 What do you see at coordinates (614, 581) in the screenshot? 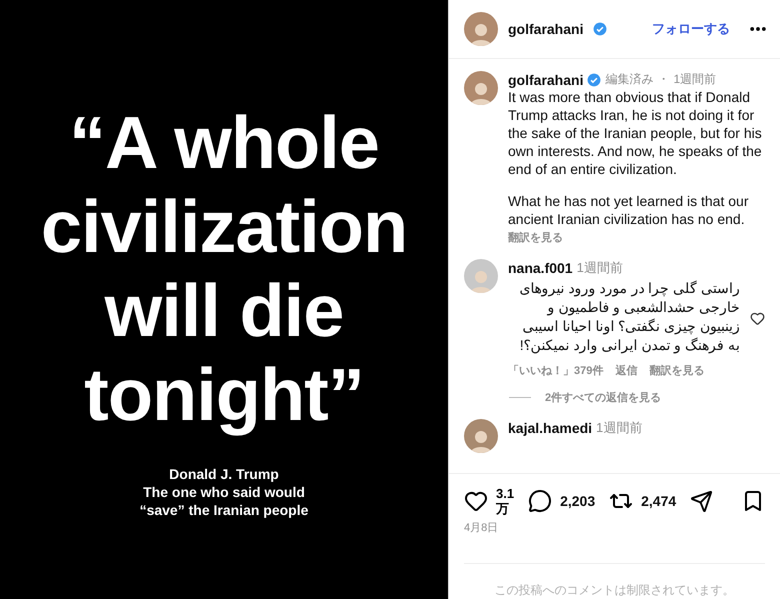
I see `comments-restricted-notice: この投稿へのコメントは制限されています。` at bounding box center [614, 581].